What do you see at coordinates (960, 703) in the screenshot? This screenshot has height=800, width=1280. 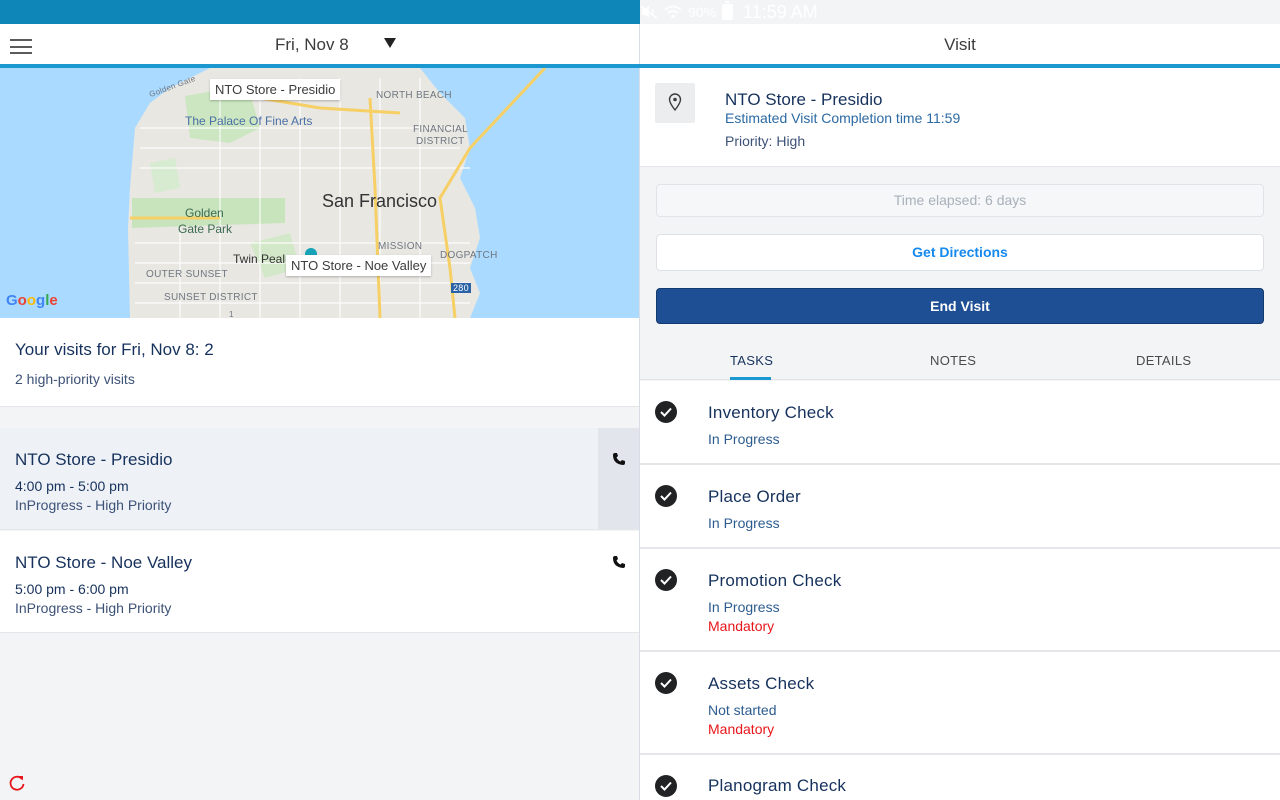 I see `task-item: Assets Check Not started Mandatory` at bounding box center [960, 703].